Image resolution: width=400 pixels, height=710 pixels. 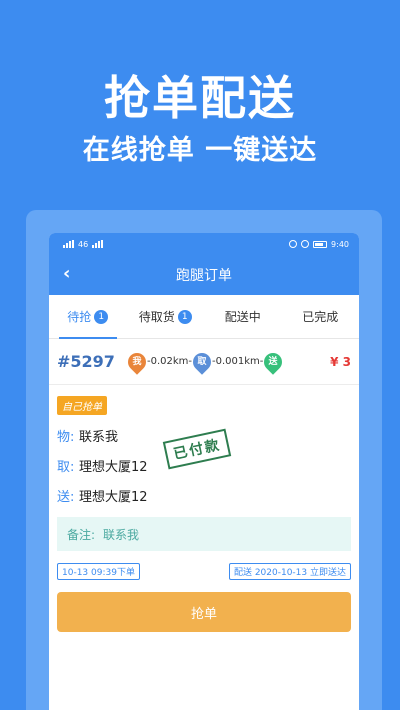 I want to click on order-time-tag: 10-13 09:39下单, so click(x=98, y=571).